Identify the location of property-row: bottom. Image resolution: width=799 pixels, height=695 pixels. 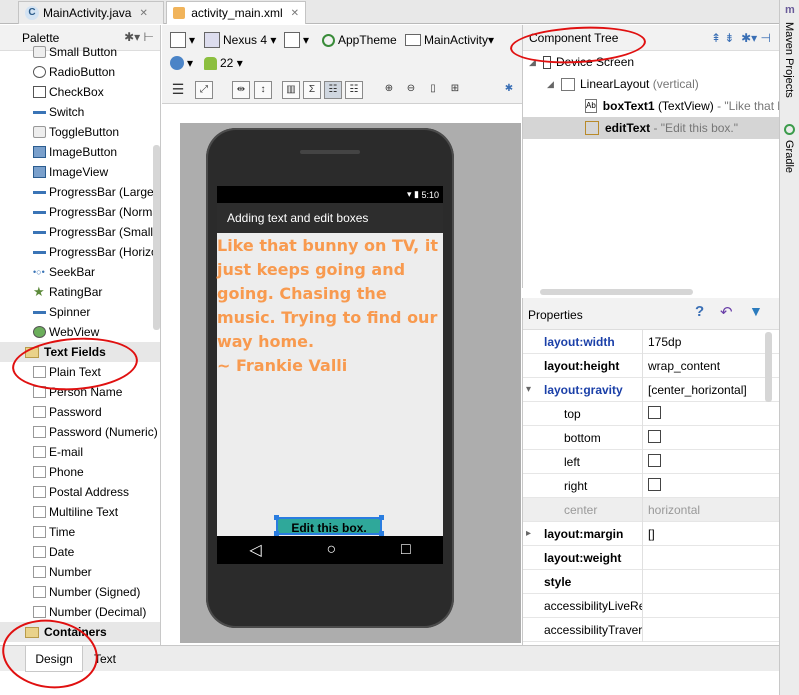
(651, 437).